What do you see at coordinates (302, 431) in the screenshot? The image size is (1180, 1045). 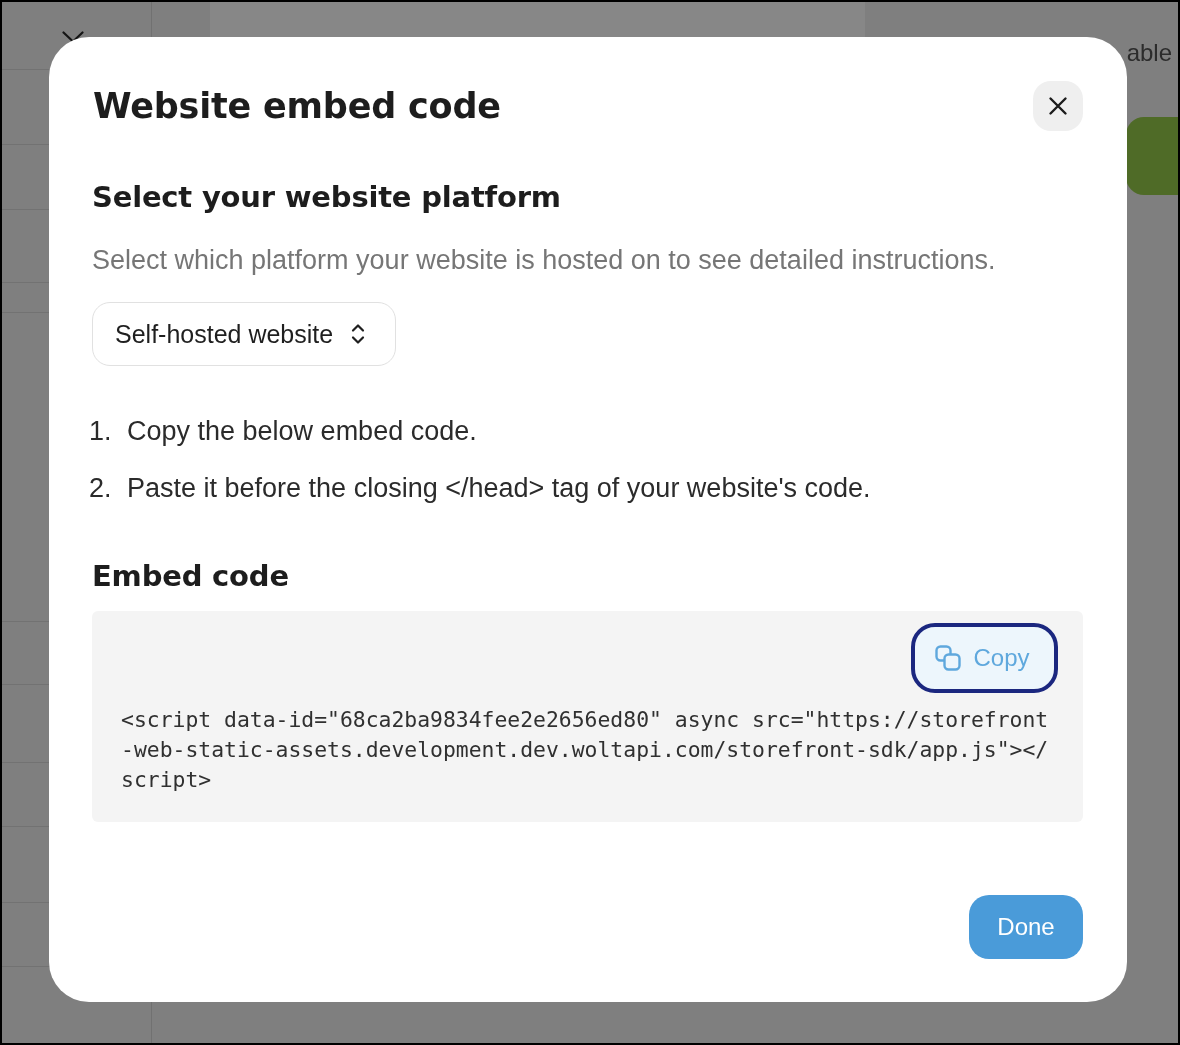 I see `step-text: Copy the below embed code.` at bounding box center [302, 431].